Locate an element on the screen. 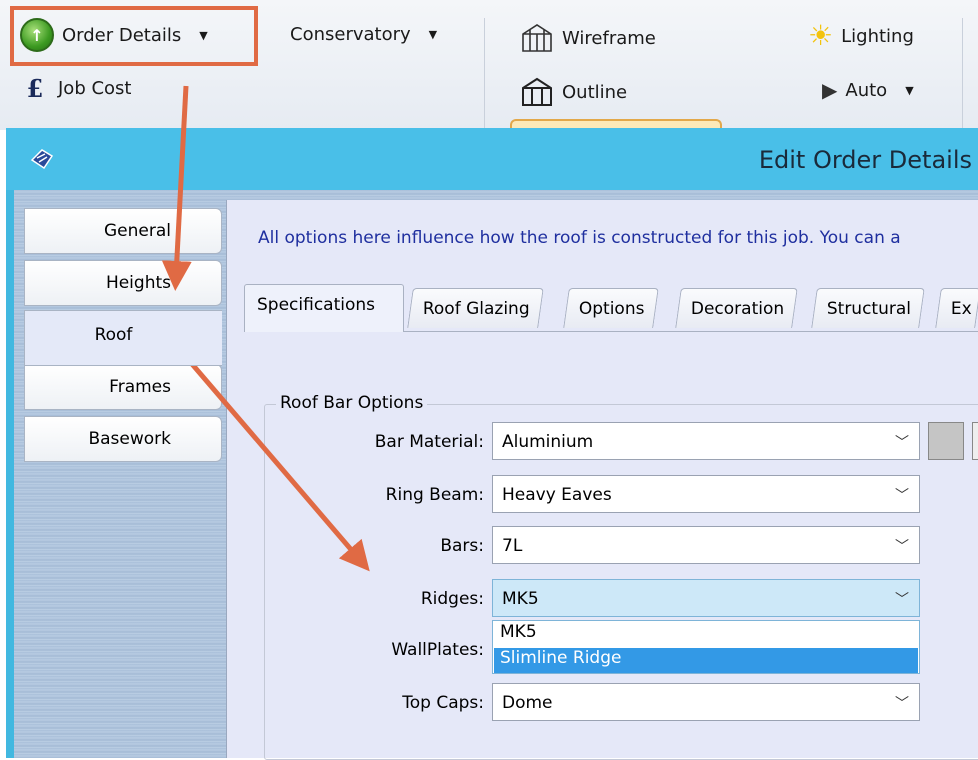 The width and height of the screenshot is (978, 760). annotation-arrows is located at coordinates (265, 328).